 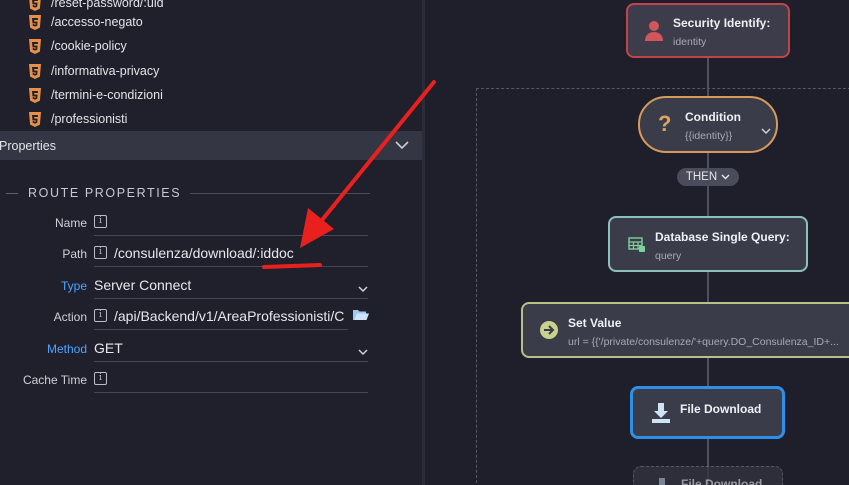 I want to click on file-item-accesso-negato: /accesso-negato, so click(x=85, y=22).